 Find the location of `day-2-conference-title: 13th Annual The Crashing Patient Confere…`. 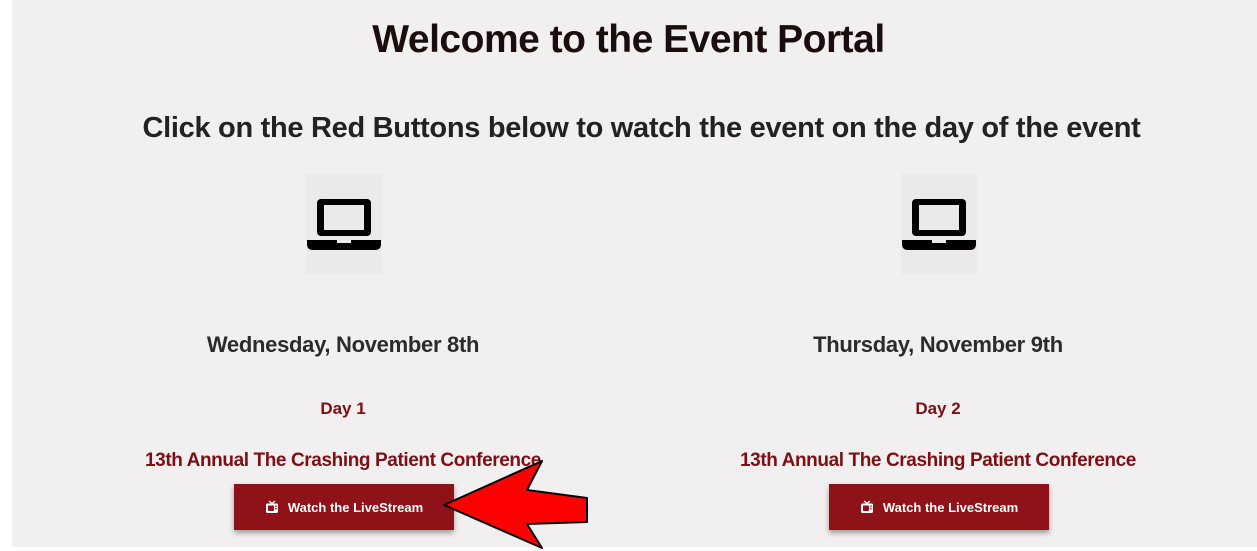

day-2-conference-title: 13th Annual The Crashing Patient Confere… is located at coordinates (938, 460).